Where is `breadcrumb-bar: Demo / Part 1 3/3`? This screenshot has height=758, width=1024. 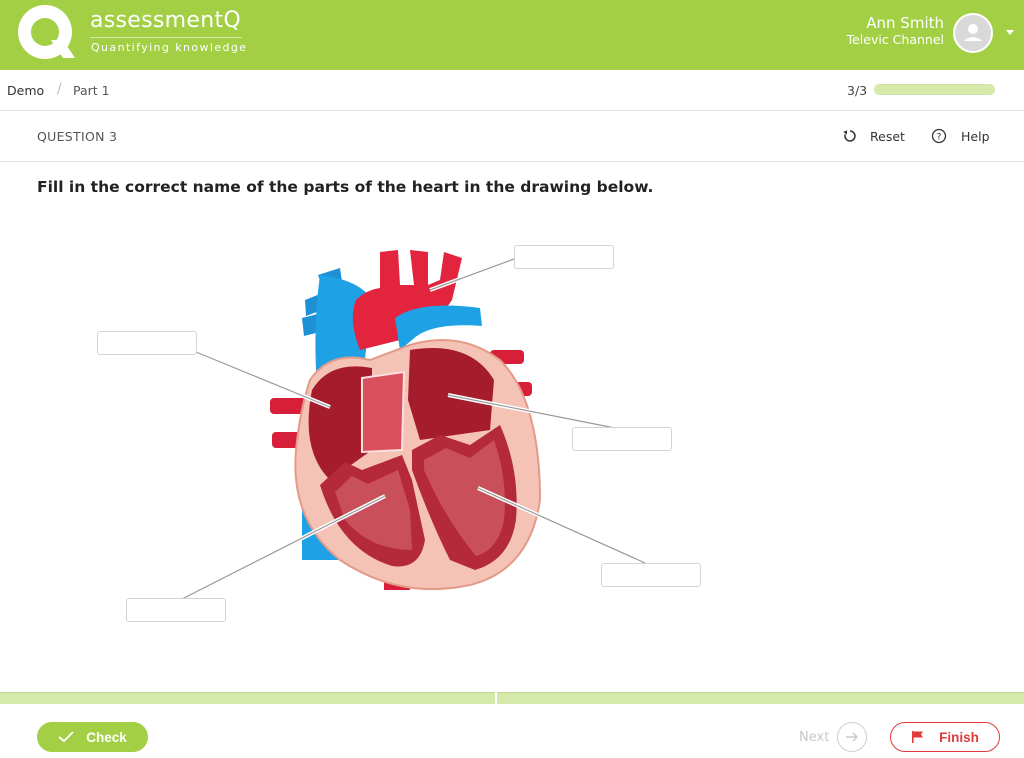
breadcrumb-bar: Demo / Part 1 3/3 is located at coordinates (512, 90).